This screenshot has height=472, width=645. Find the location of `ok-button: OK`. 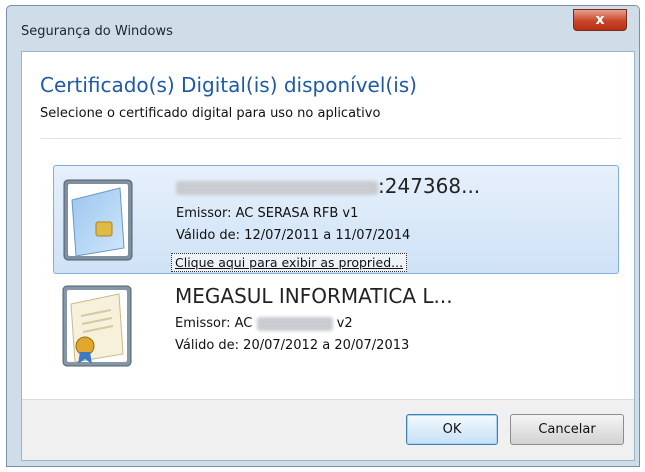

ok-button: OK is located at coordinates (452, 429).